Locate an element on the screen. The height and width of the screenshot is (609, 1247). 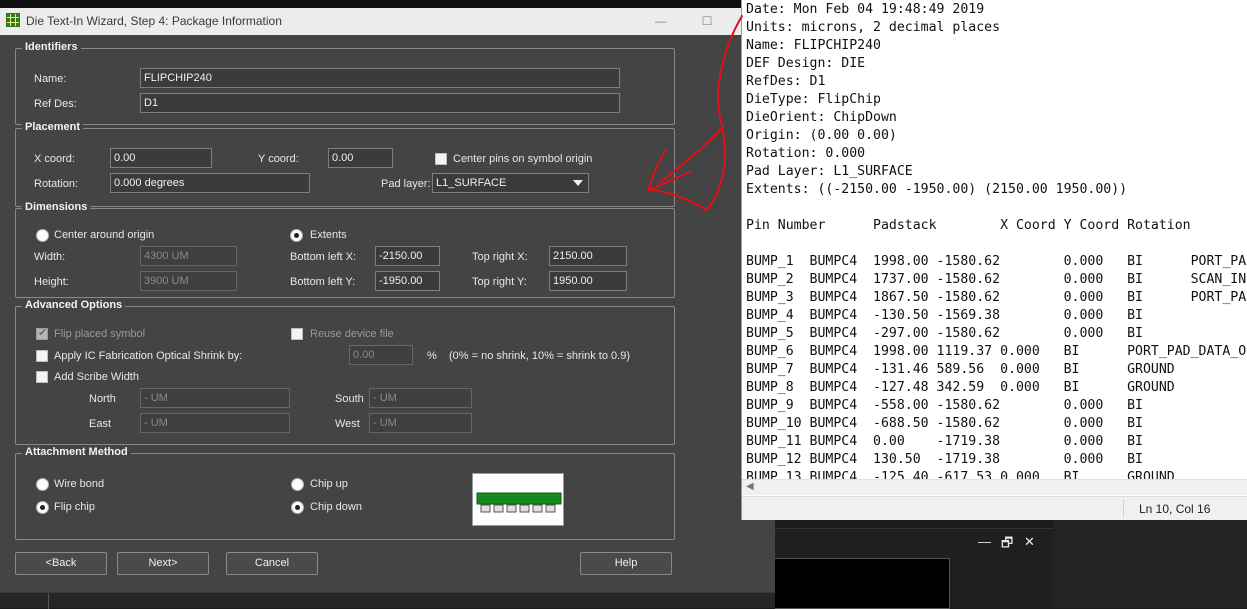
placement-title: Placement is located at coordinates (53, 127).